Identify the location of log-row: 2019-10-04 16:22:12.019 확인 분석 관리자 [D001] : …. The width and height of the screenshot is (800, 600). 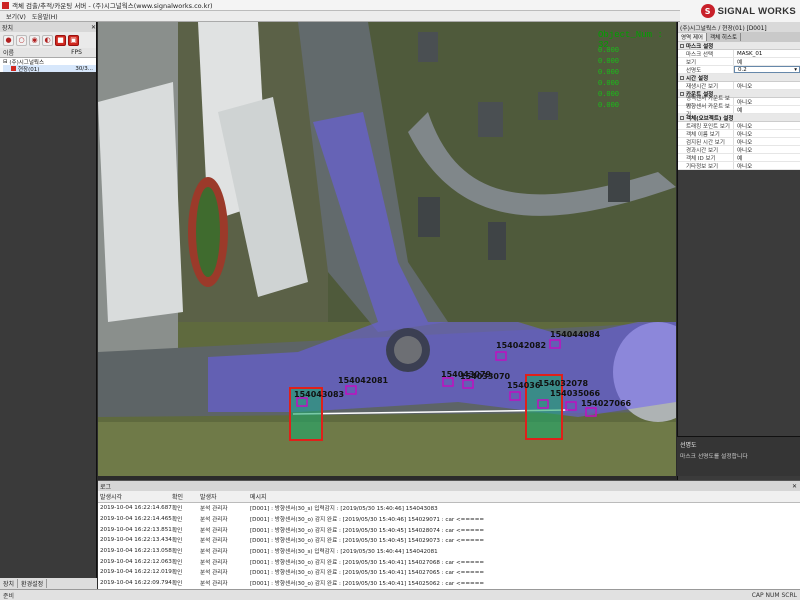
(449, 572).